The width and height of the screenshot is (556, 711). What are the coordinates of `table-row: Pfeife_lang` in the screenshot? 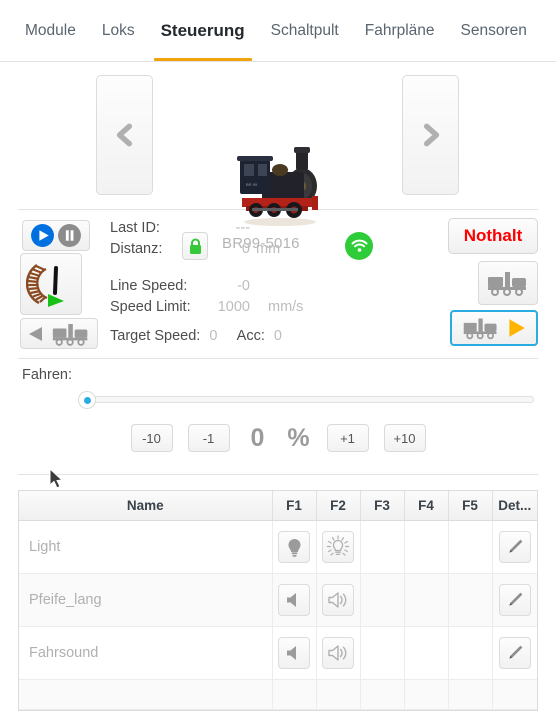 It's located at (278, 600).